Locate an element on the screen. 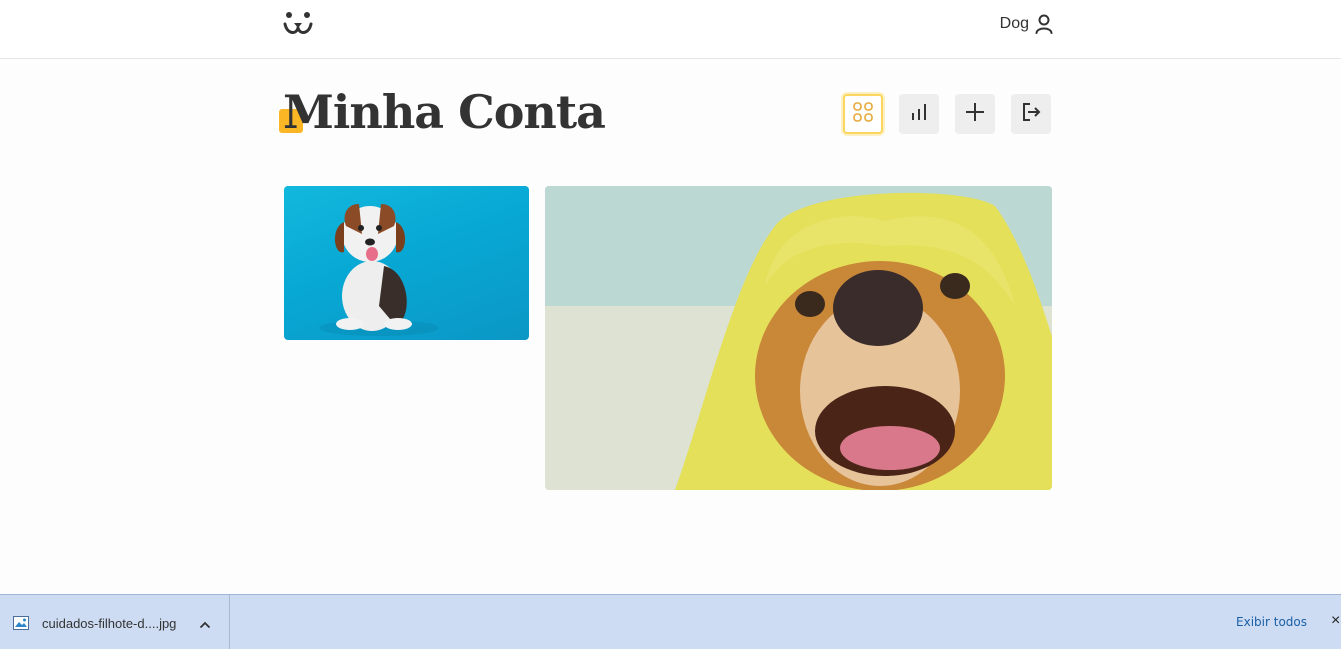 This screenshot has height=649, width=1341. feed-button is located at coordinates (863, 114).